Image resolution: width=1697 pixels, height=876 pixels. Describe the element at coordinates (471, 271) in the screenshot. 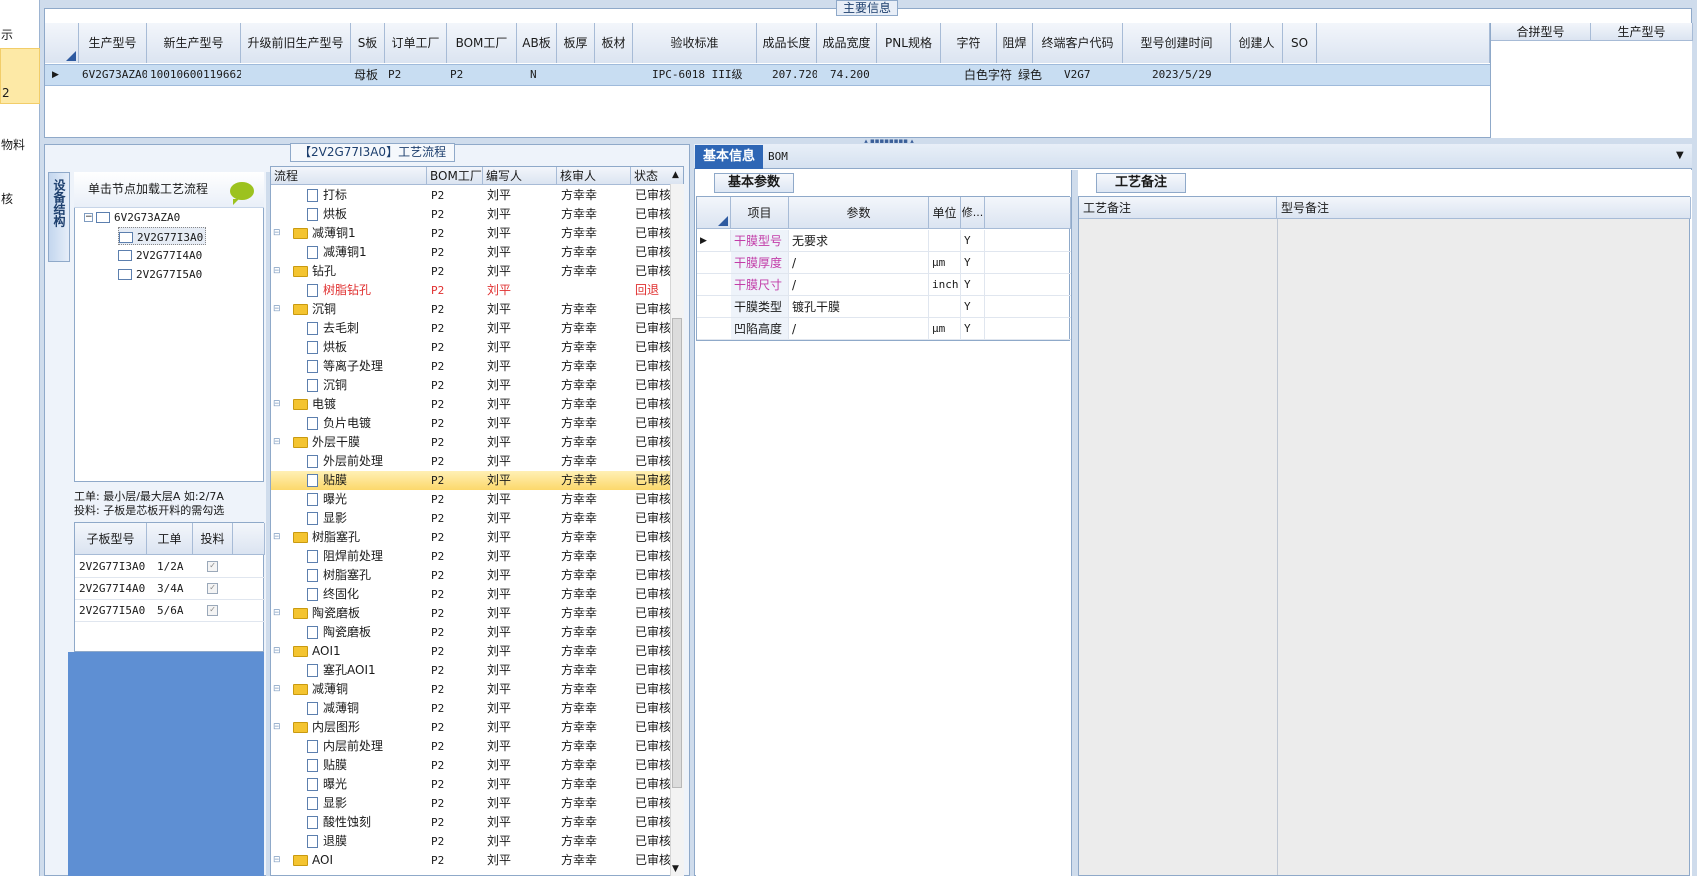

I see `process-row: ⊟ 钻孔 P2 刘平 方幸幸 已审核` at that location.